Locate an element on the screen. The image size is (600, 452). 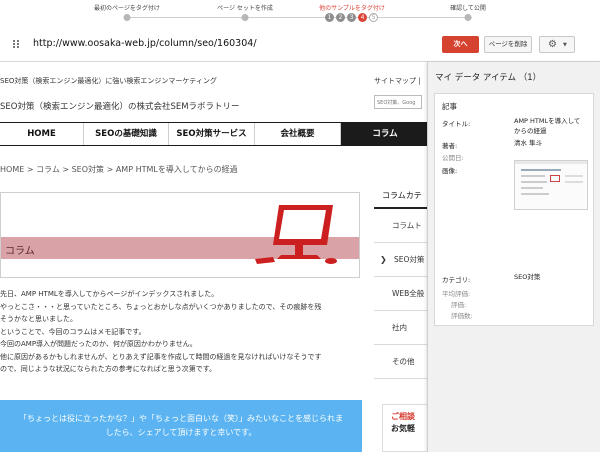
nav-seo-services: SEO対策サービス is located at coordinates (212, 134).